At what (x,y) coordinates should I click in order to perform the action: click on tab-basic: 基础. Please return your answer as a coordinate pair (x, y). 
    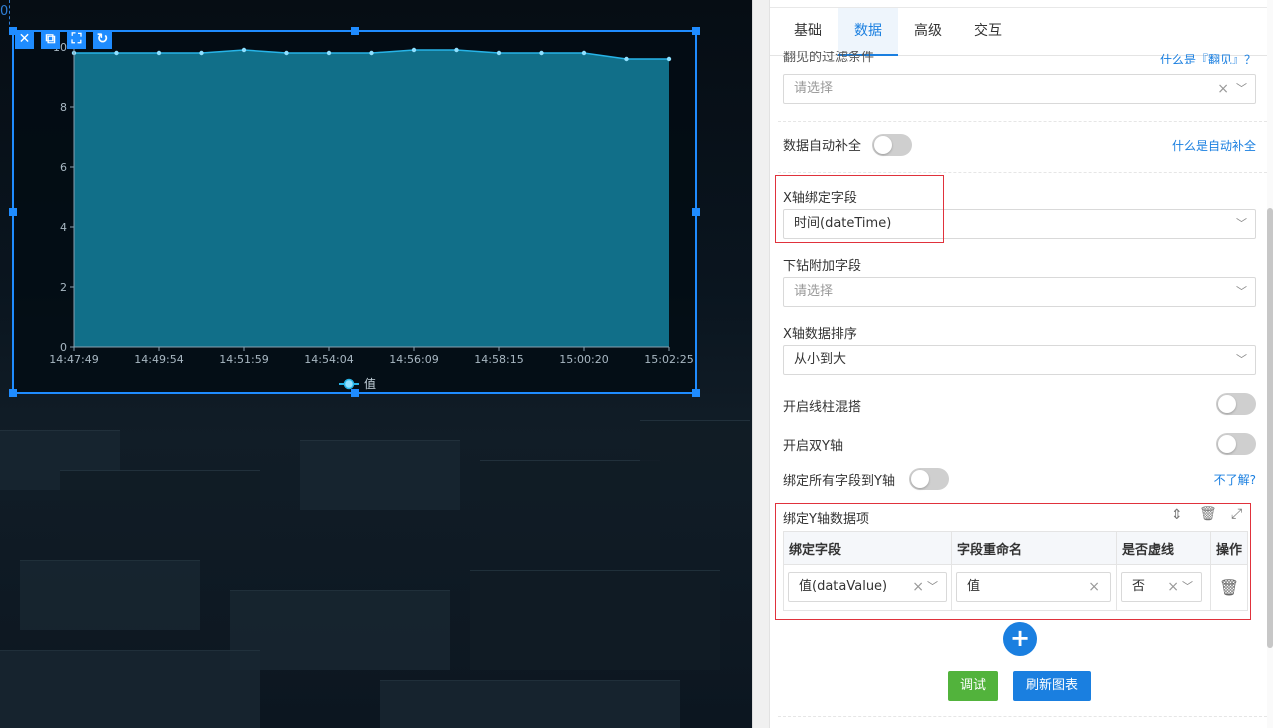
    Looking at the image, I should click on (808, 32).